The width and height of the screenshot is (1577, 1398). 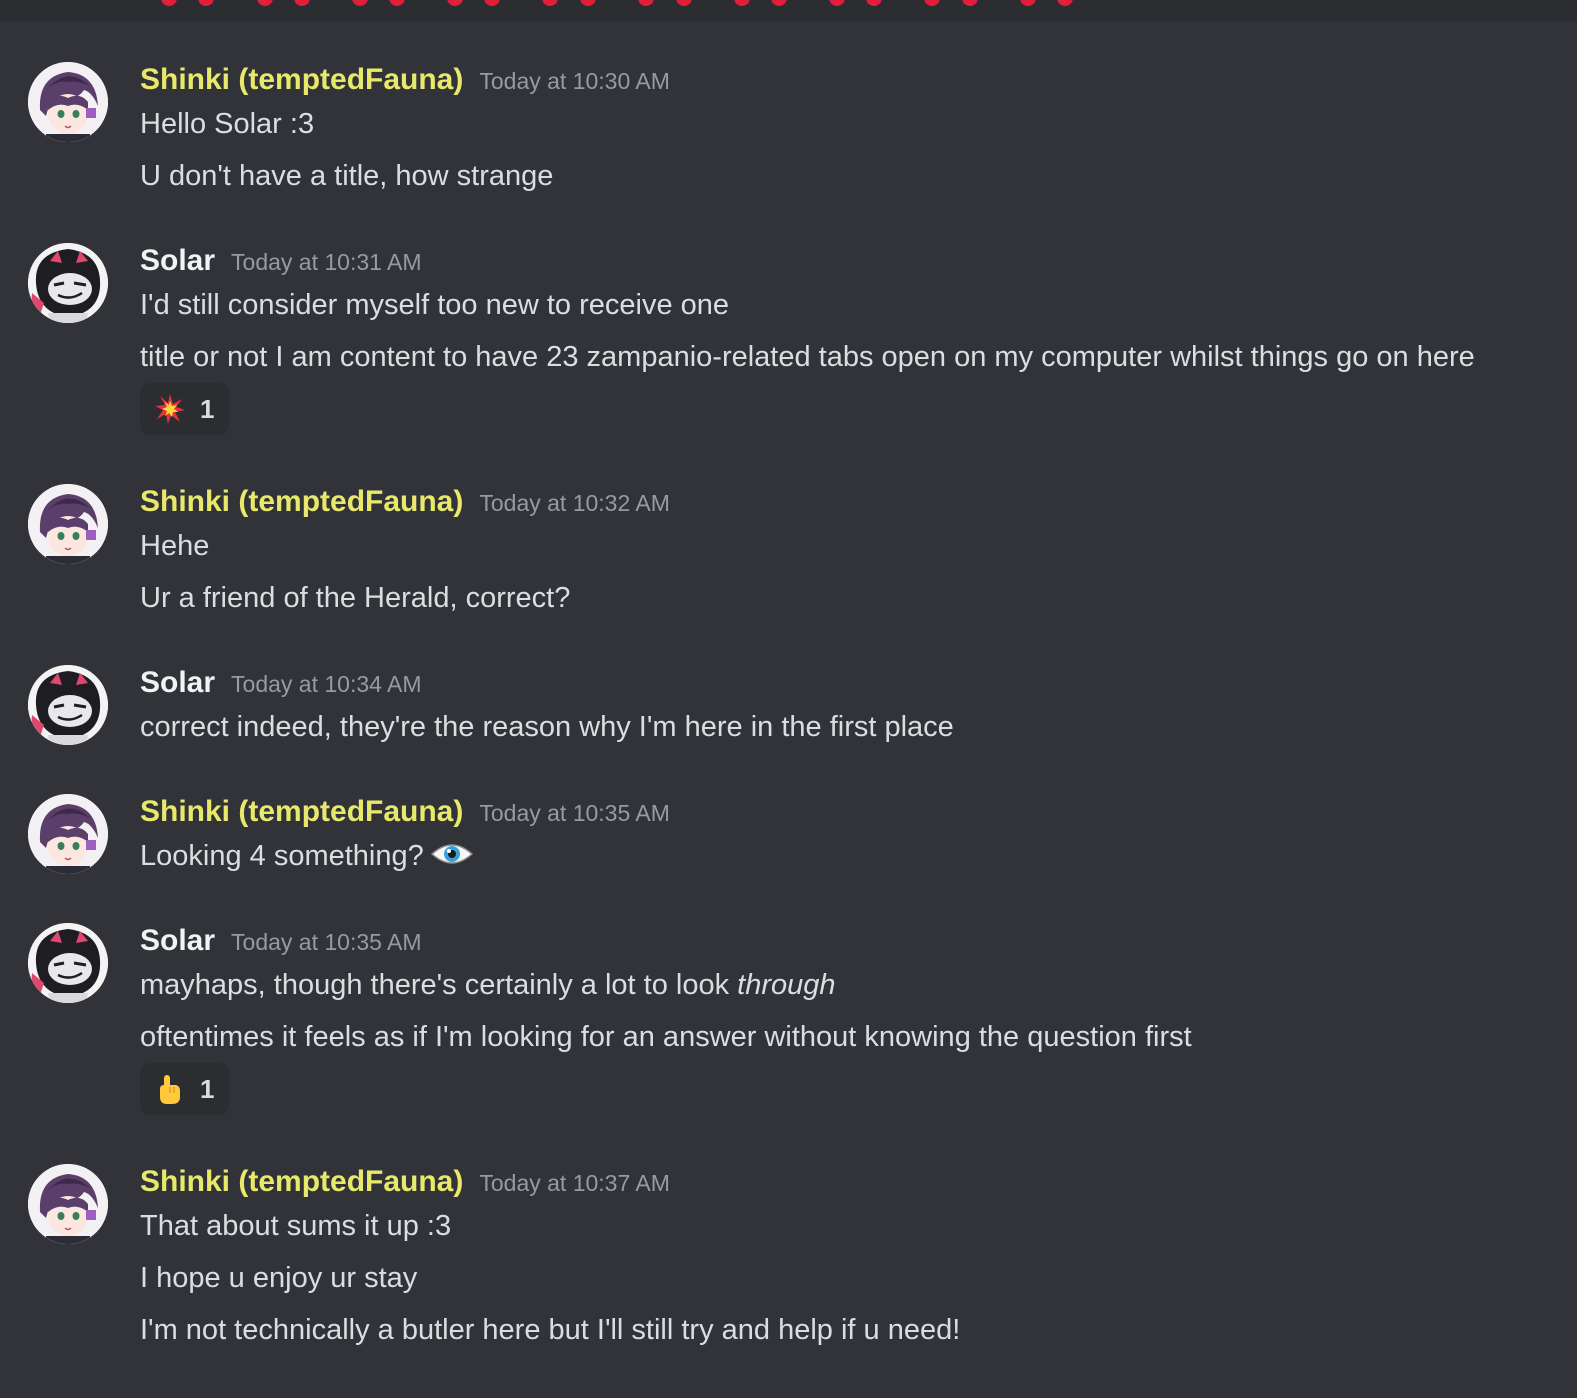 What do you see at coordinates (574, 81) in the screenshot?
I see `timestamp: Today at 10:30 AM` at bounding box center [574, 81].